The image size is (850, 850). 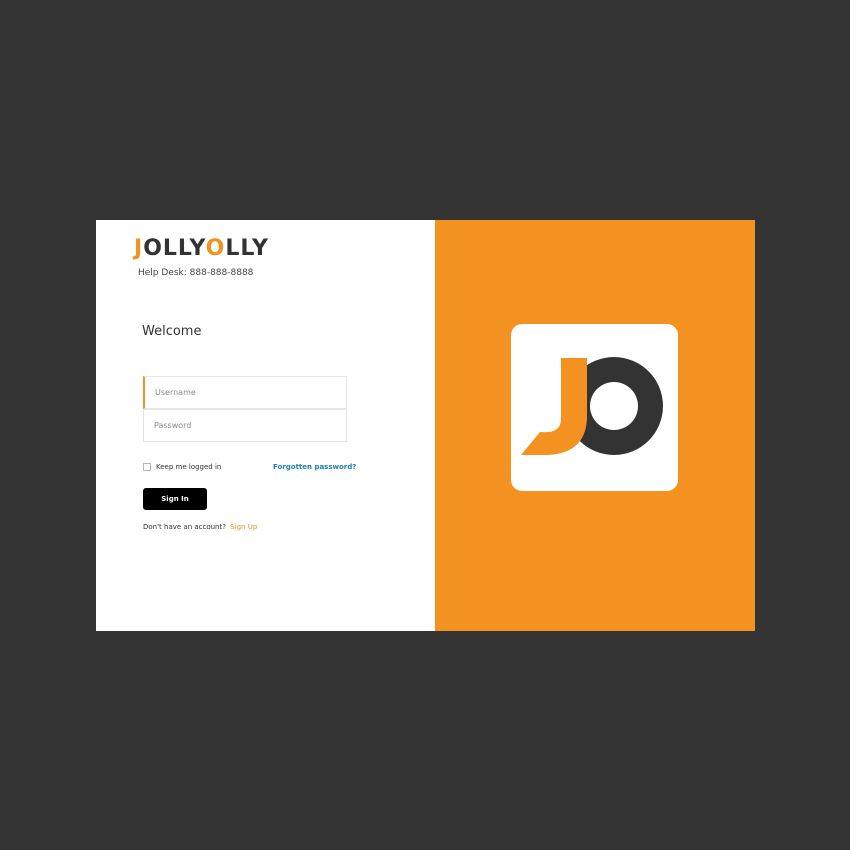 I want to click on jo-monogram-logo, so click(x=594, y=407).